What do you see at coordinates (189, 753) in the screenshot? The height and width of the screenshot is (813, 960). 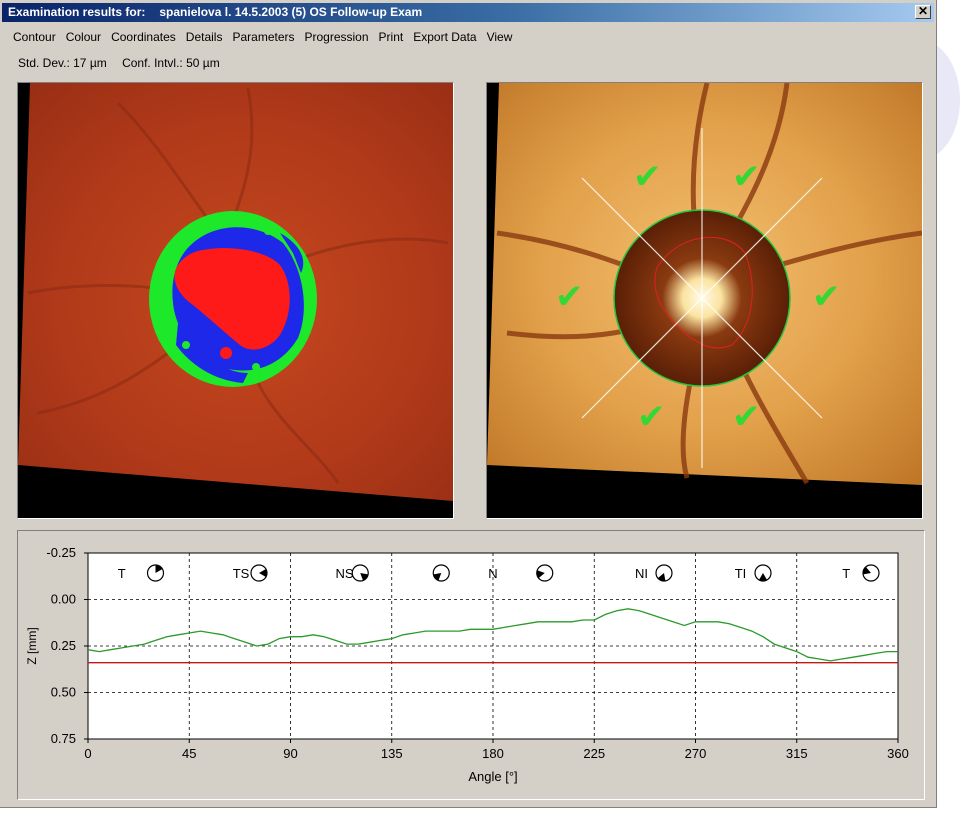 I see `x-tick-label: 45` at bounding box center [189, 753].